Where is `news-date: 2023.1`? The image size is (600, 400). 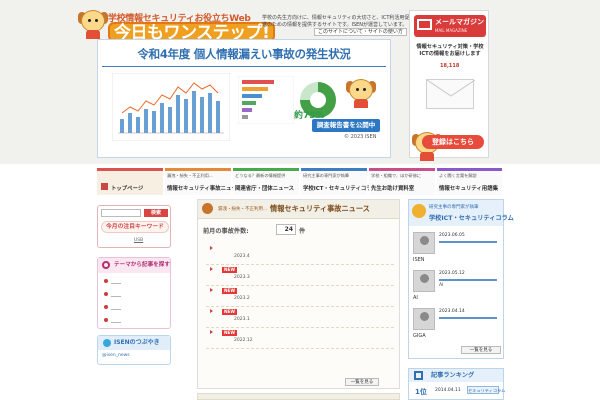 news-date: 2023.1 is located at coordinates (242, 319).